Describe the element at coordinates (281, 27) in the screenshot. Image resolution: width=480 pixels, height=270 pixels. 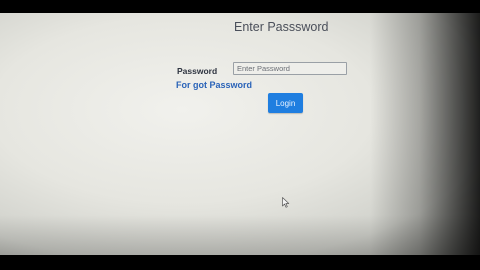
I see `page-title: Enter Passsword` at that location.